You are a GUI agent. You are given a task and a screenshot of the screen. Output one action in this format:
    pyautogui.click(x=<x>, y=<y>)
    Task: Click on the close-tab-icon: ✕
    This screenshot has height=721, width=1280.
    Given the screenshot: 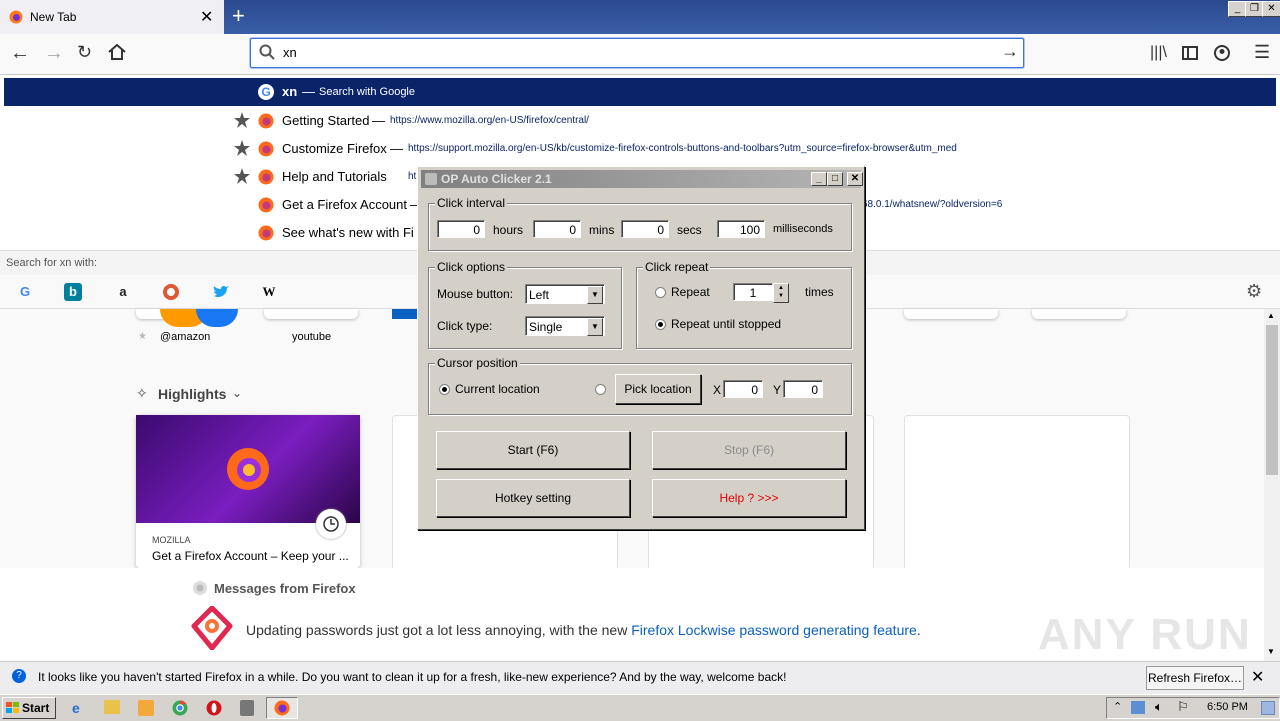 What is the action you would take?
    pyautogui.click(x=206, y=17)
    